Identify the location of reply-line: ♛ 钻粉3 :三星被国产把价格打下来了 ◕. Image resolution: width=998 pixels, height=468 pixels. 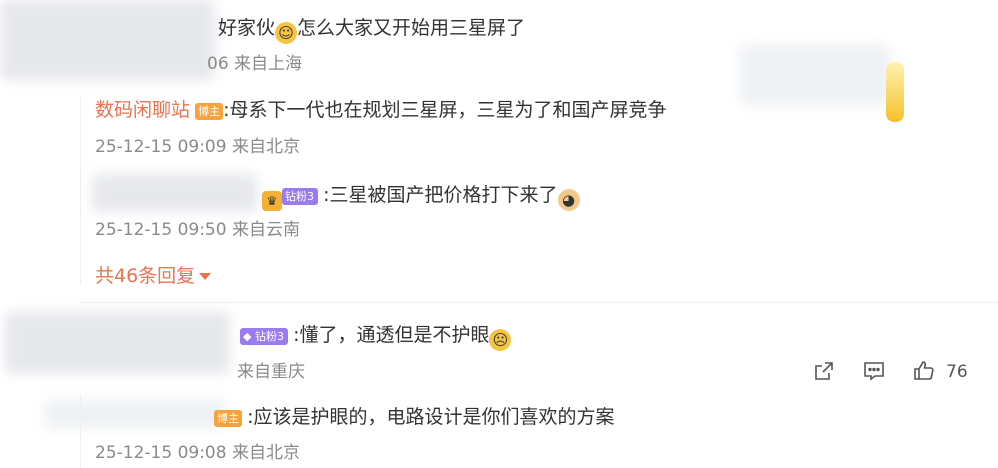
(421, 196).